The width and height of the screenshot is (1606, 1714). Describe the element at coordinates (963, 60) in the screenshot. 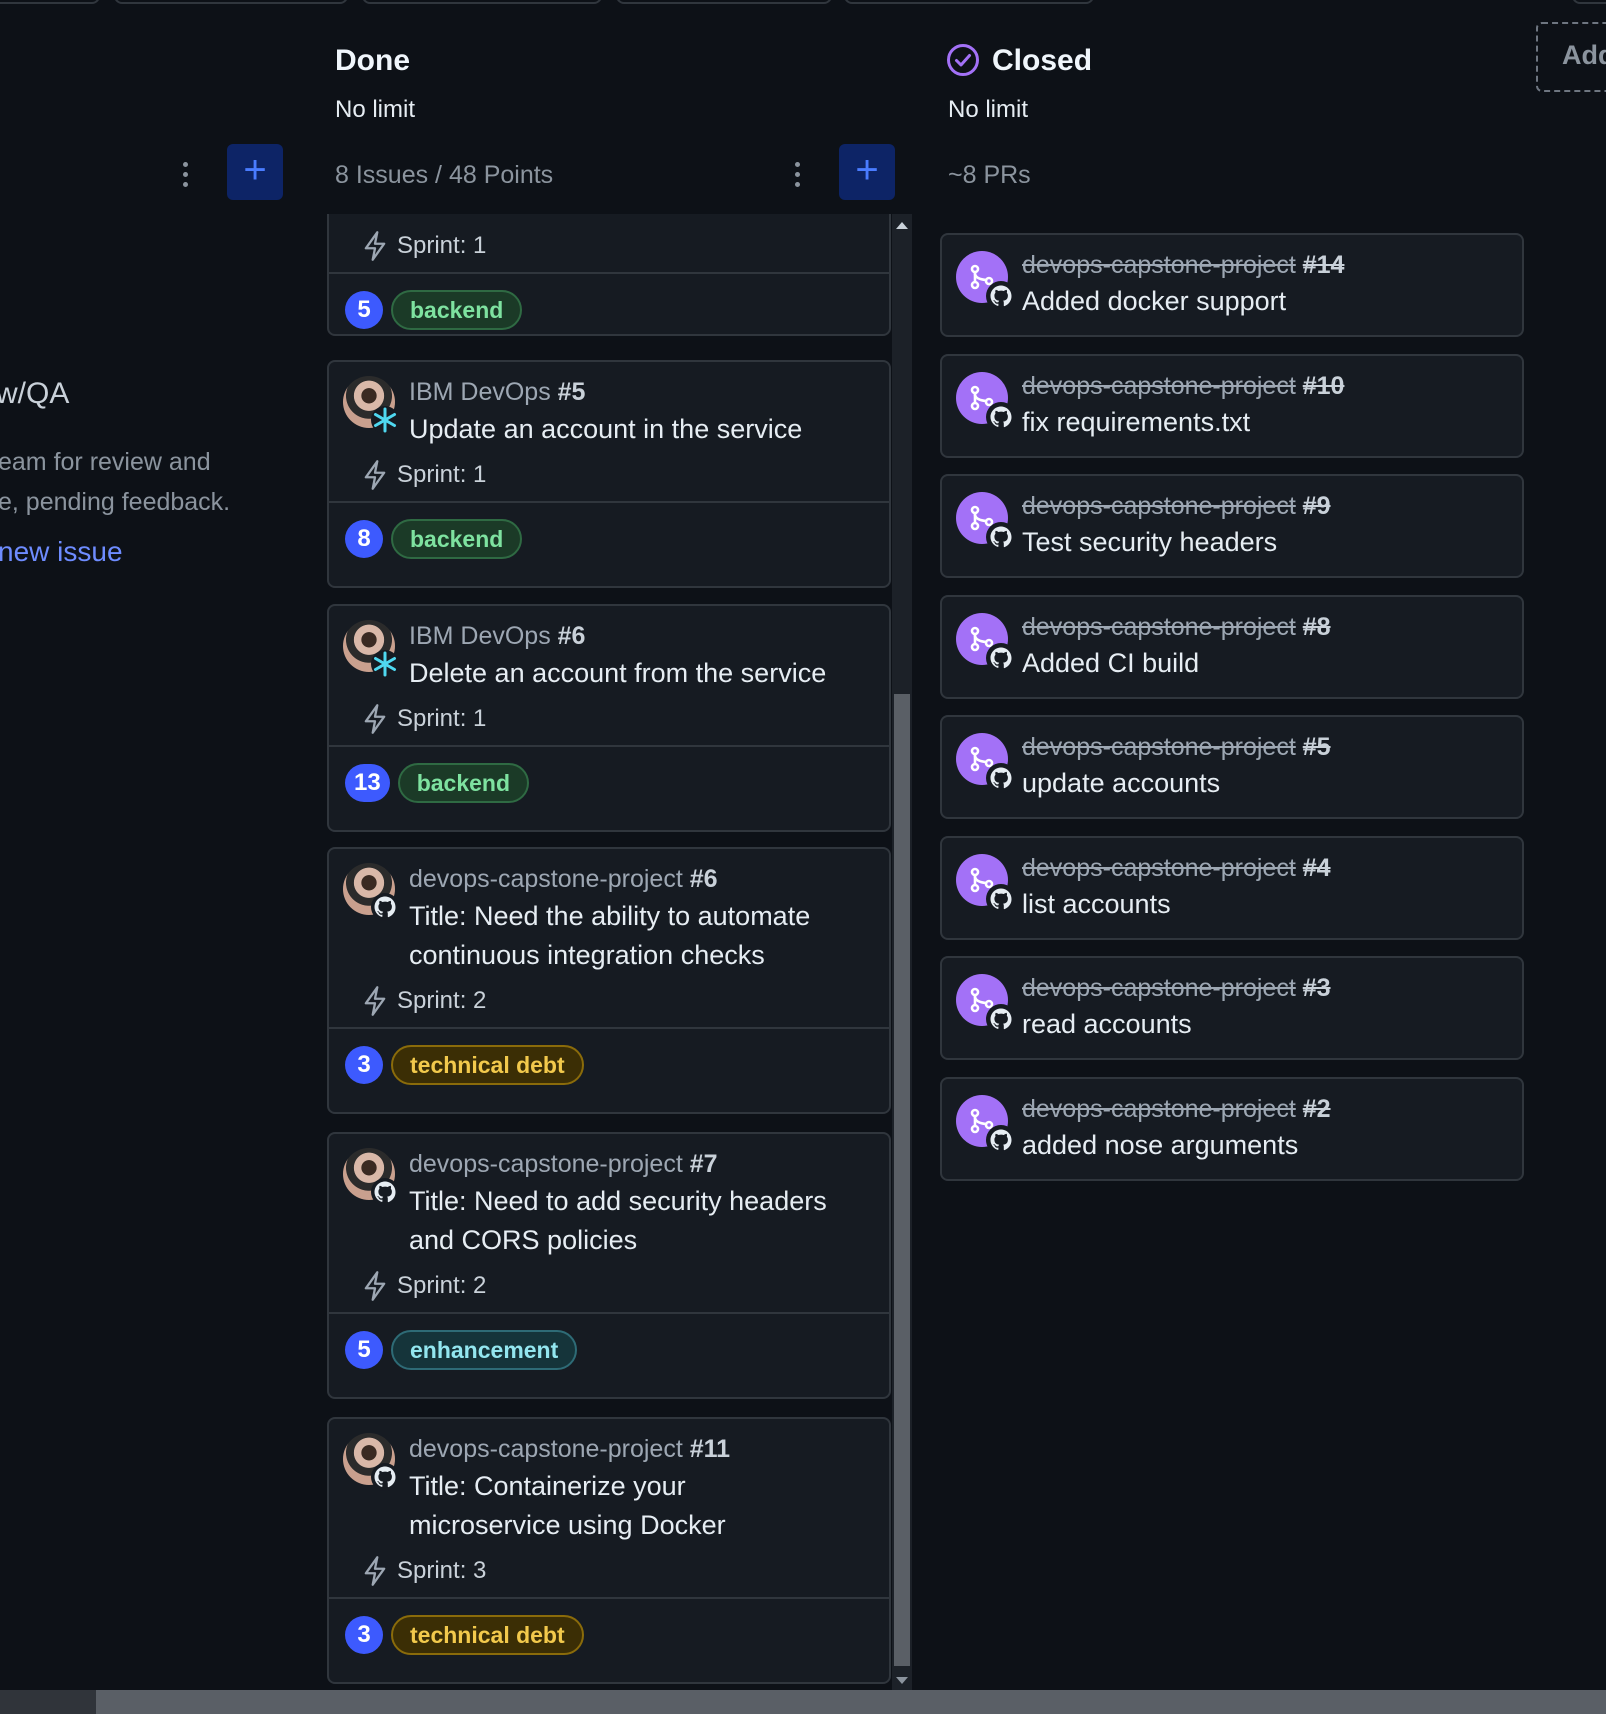

I see `check-circle-icon` at that location.